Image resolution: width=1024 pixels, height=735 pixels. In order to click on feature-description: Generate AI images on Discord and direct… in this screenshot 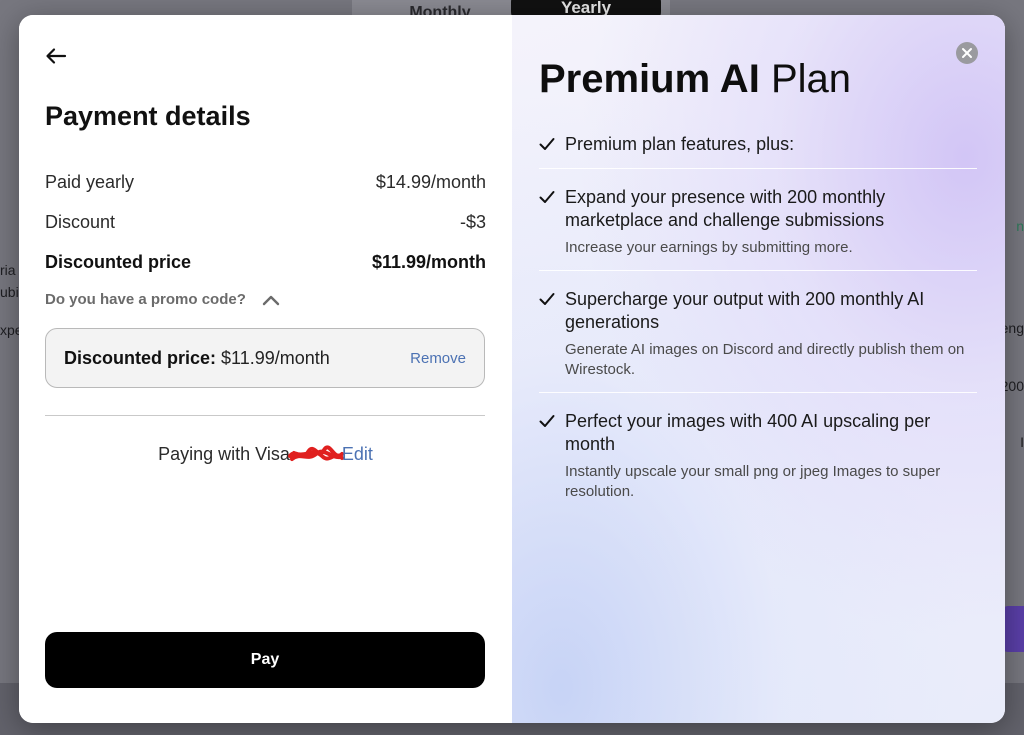, I will do `click(765, 359)`.